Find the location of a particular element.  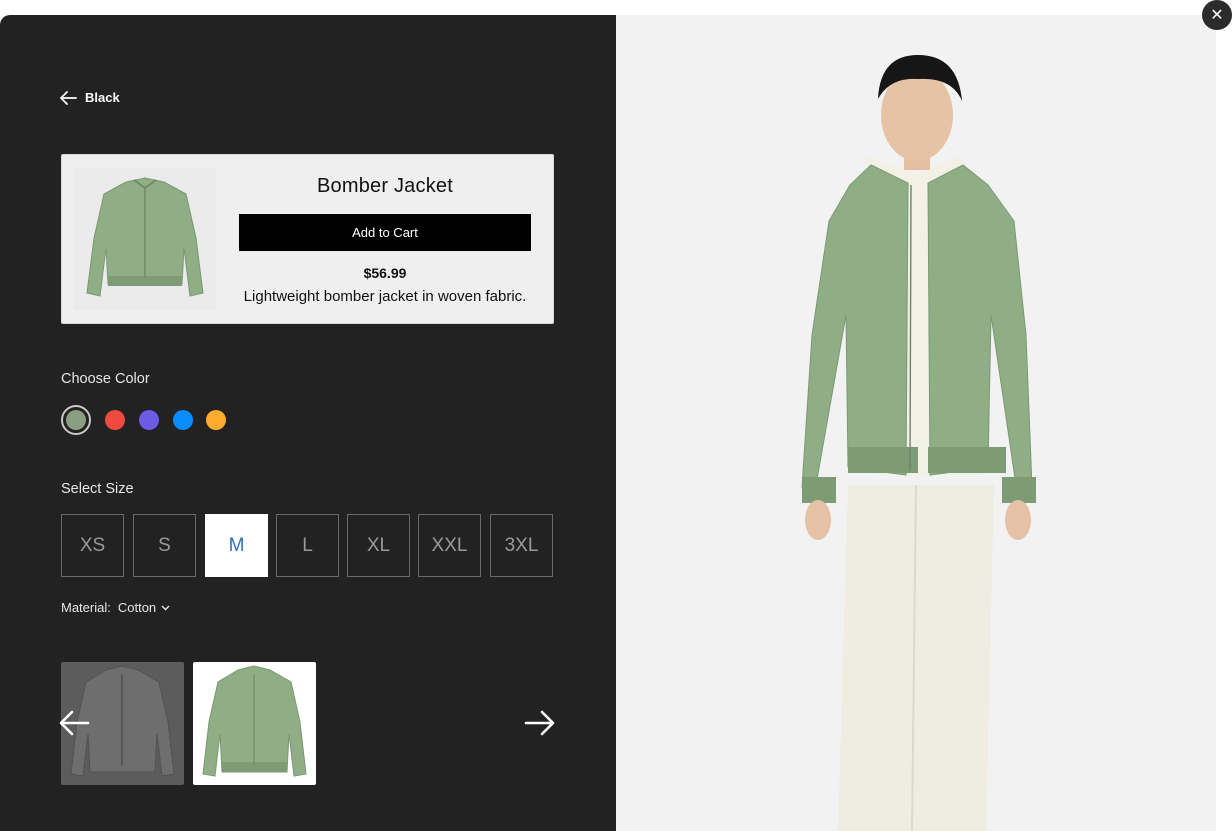

size-option-xl: XL is located at coordinates (378, 545).